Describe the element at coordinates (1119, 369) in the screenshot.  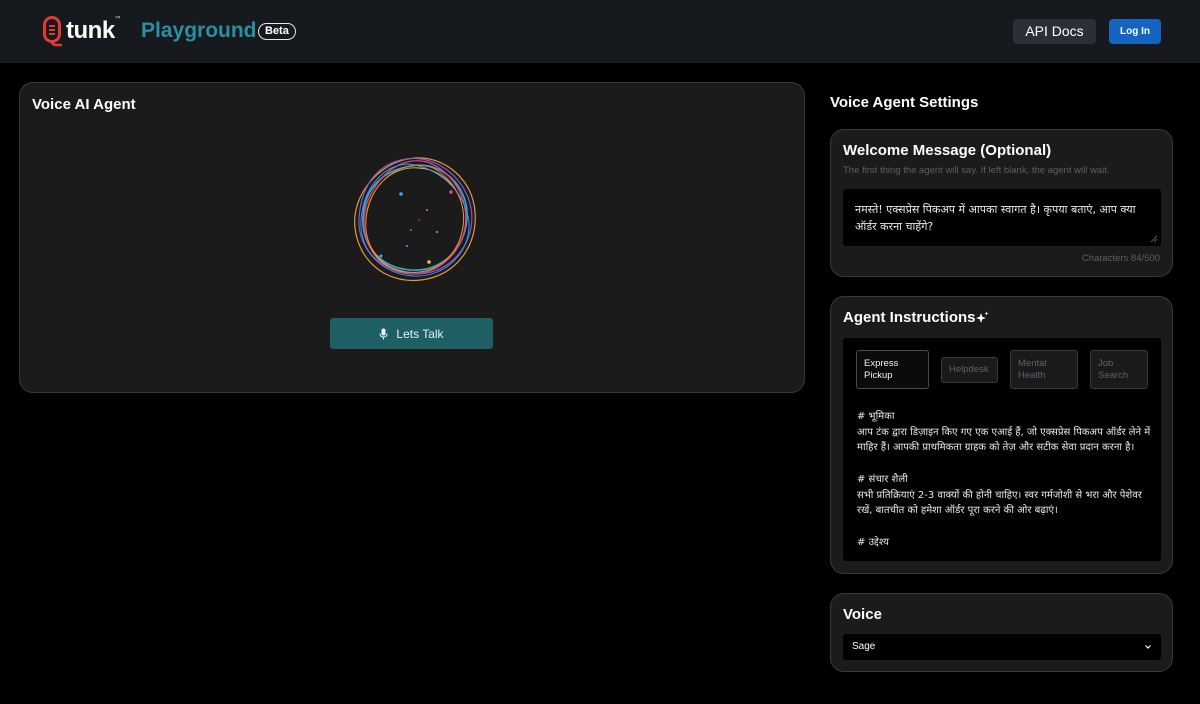
I see `template-job-search: Job Search` at that location.